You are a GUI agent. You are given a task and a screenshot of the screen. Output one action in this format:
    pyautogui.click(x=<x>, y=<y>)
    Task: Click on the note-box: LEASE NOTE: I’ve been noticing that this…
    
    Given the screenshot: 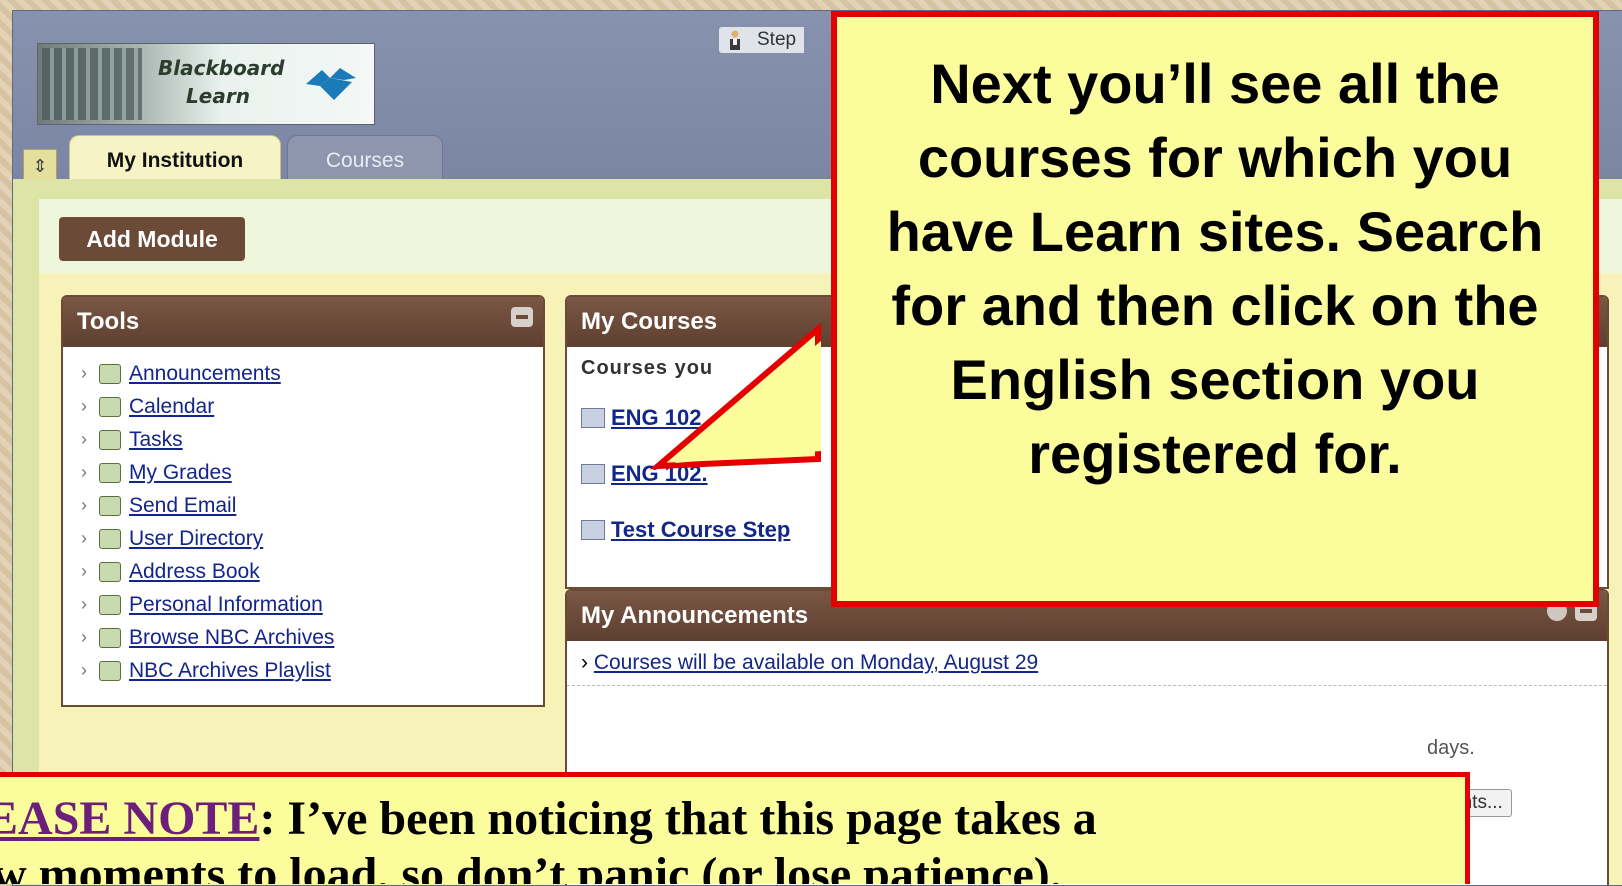 What is the action you would take?
    pyautogui.click(x=735, y=828)
    